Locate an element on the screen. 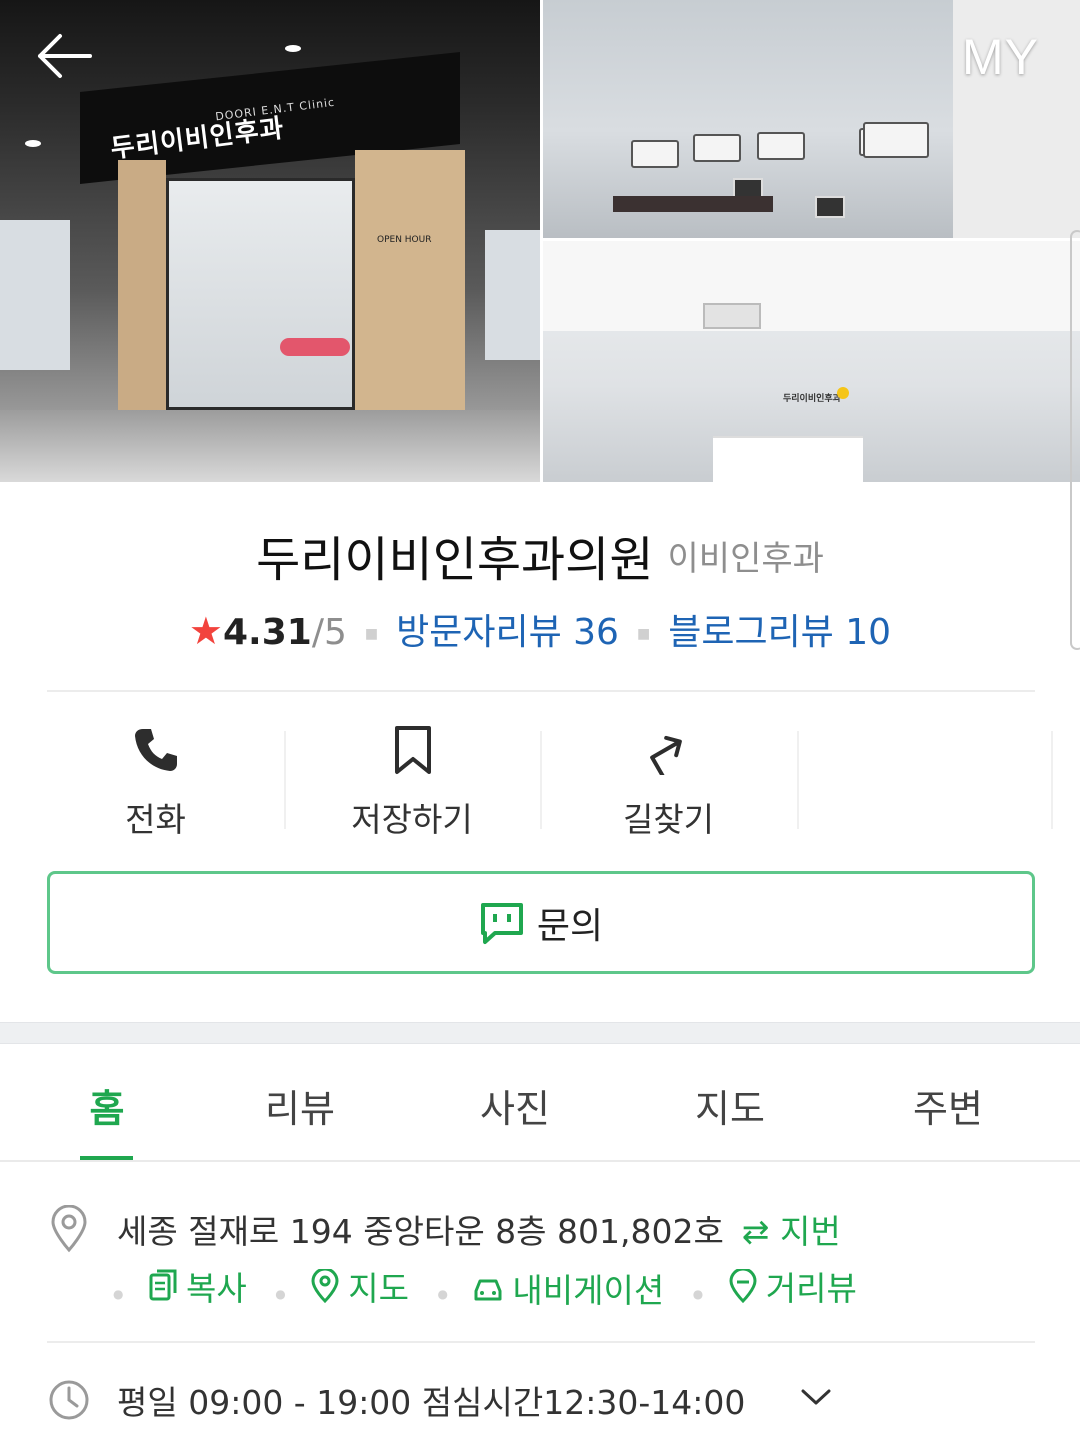 This screenshot has height=1453, width=1080. tab-reviews: 리뷰 is located at coordinates (300, 1105).